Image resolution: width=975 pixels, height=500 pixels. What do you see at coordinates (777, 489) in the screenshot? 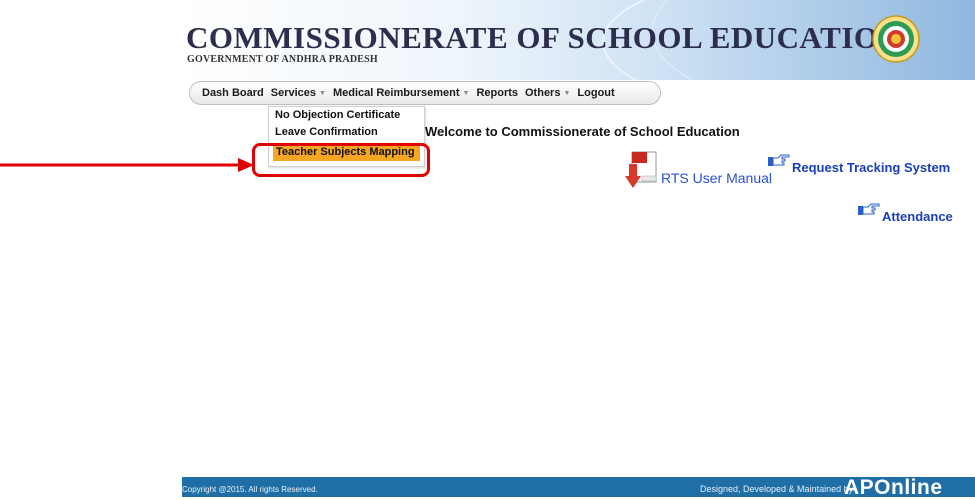
I see `designed-by-text: Designed, Developed & Maintained by` at bounding box center [777, 489].